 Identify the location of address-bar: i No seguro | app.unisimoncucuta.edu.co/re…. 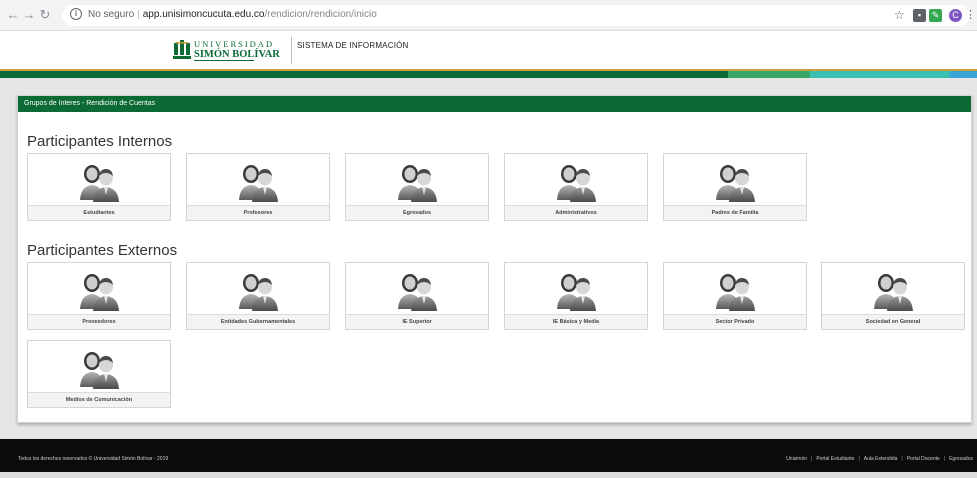
(519, 15).